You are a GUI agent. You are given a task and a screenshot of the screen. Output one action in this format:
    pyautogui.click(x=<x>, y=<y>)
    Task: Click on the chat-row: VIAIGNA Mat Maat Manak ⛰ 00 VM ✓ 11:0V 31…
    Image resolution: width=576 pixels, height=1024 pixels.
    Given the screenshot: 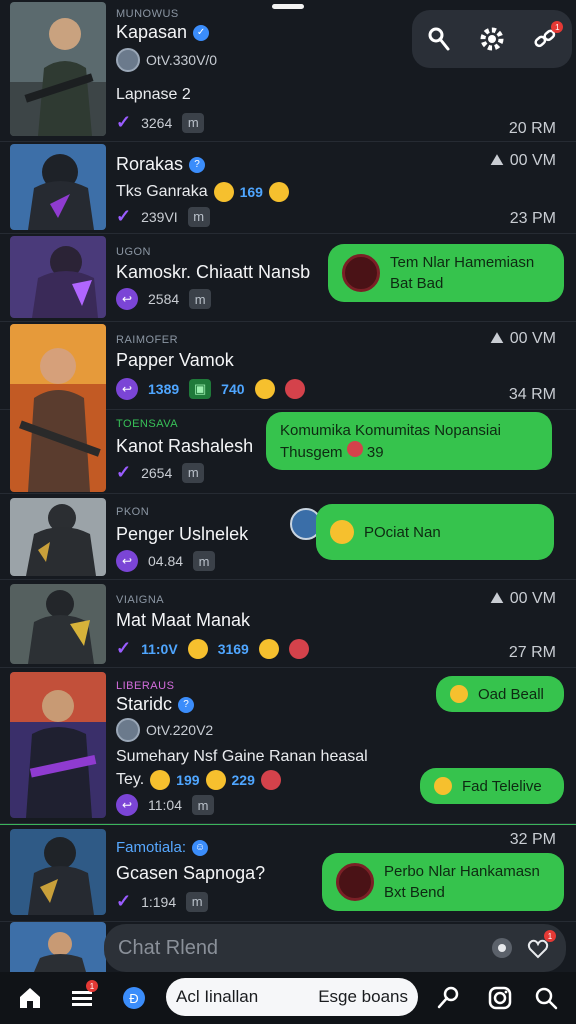 What is the action you would take?
    pyautogui.click(x=288, y=624)
    